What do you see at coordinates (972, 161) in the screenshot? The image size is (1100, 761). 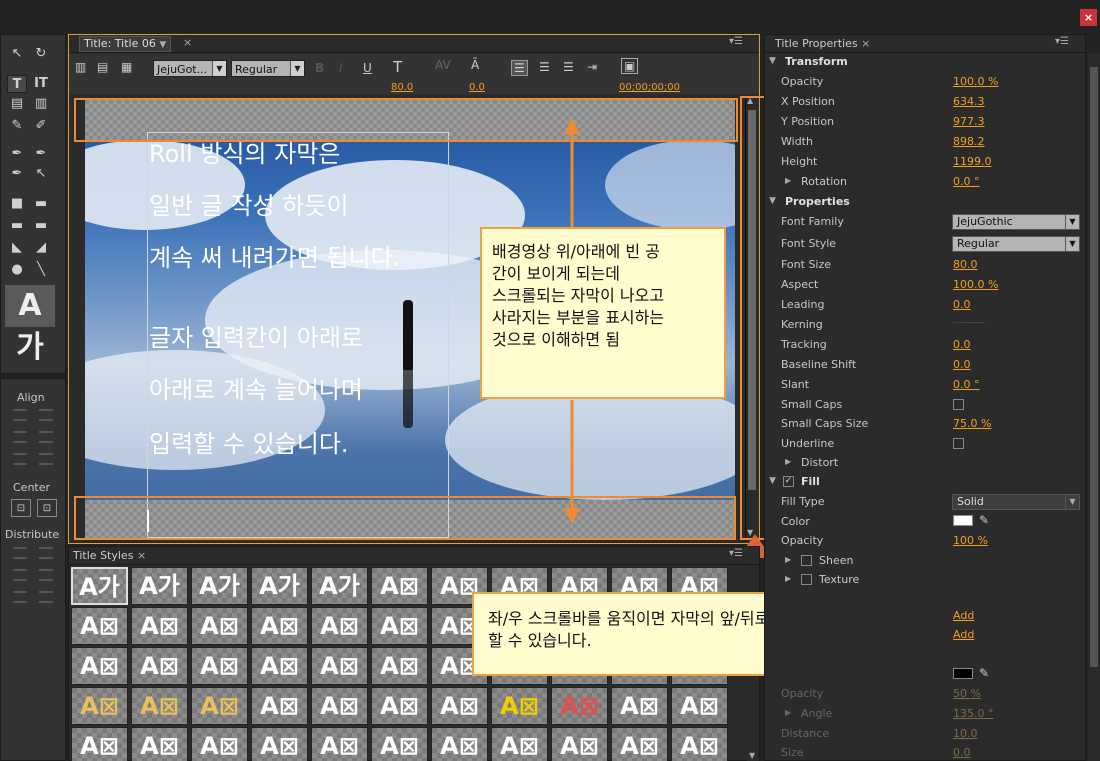 I see `height-value: 1199.0` at bounding box center [972, 161].